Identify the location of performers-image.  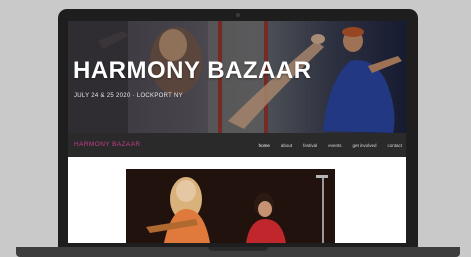
(230, 206).